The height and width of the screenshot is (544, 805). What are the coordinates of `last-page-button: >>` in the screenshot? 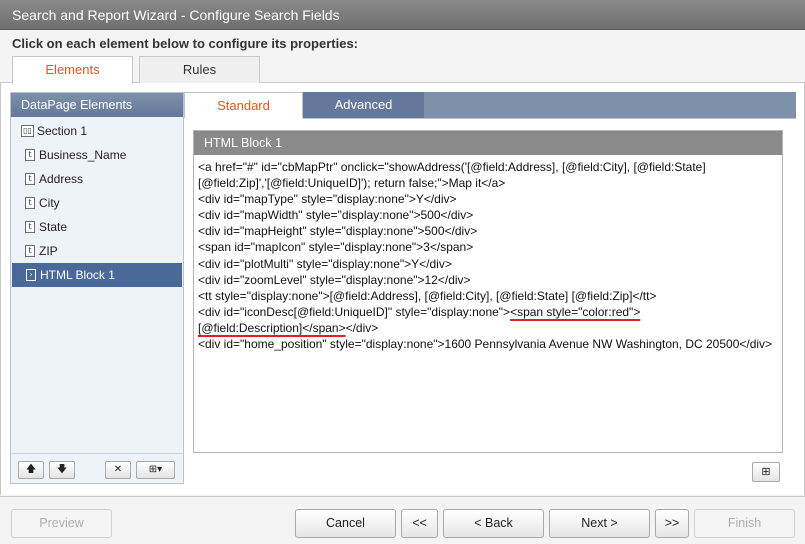 It's located at (672, 523).